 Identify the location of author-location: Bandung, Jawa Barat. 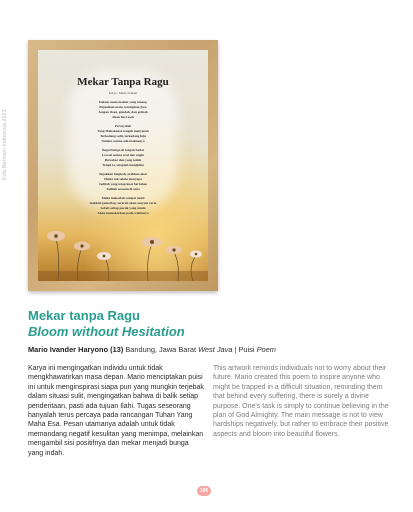
(161, 349).